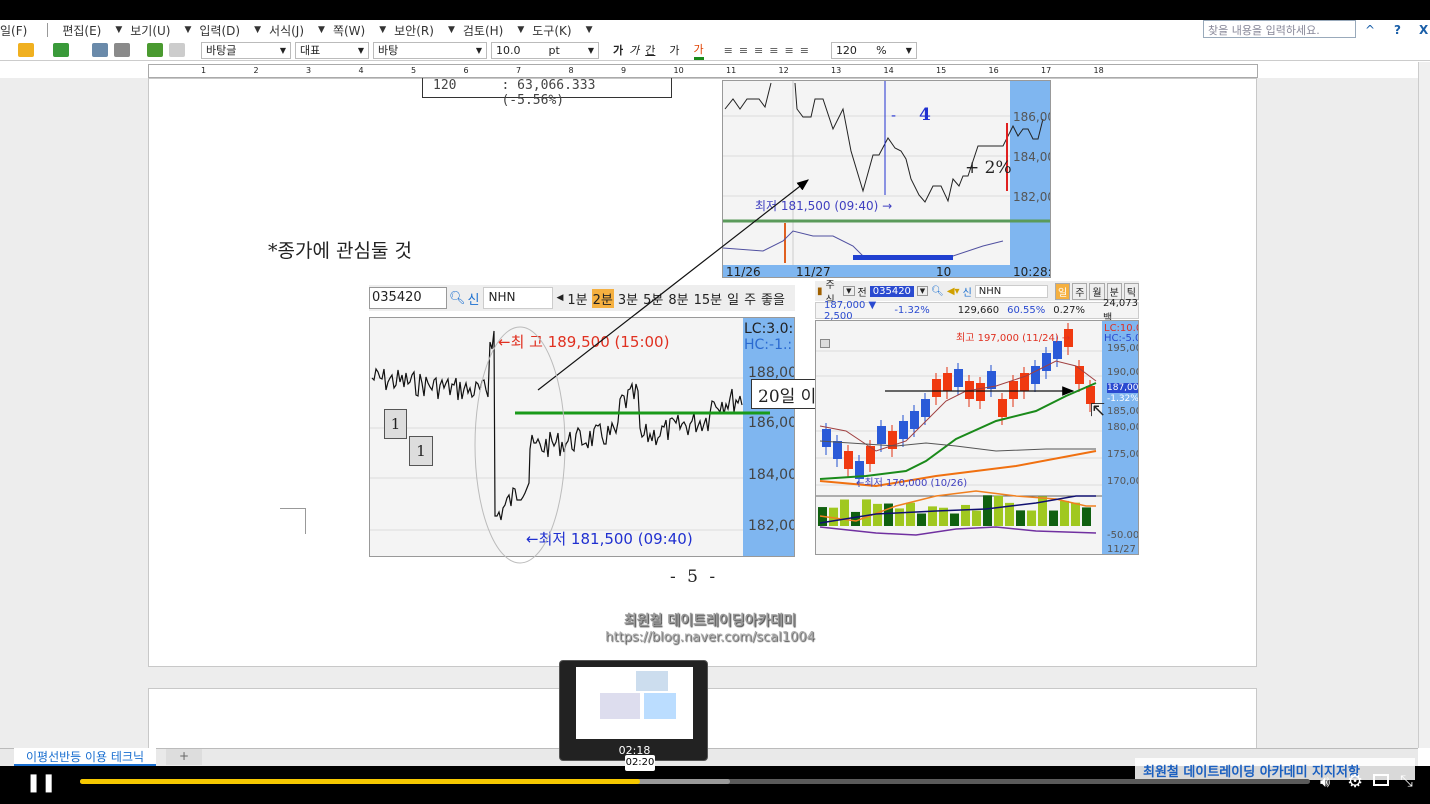  What do you see at coordinates (13, 30) in the screenshot?
I see `menu-file: 일(F)` at bounding box center [13, 30].